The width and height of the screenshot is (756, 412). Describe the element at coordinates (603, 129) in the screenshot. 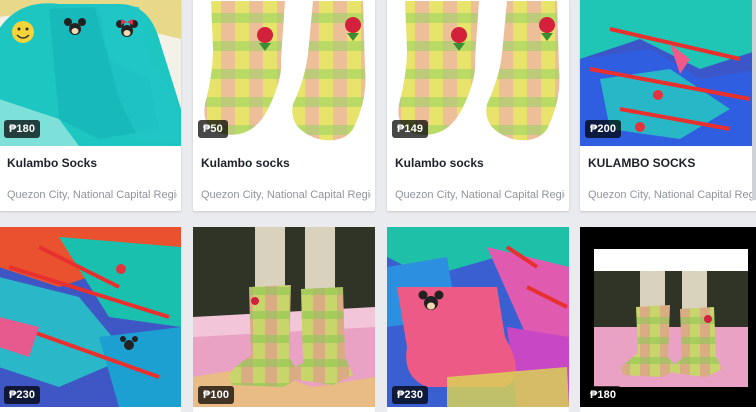

I see `price-badge: ₱200` at that location.